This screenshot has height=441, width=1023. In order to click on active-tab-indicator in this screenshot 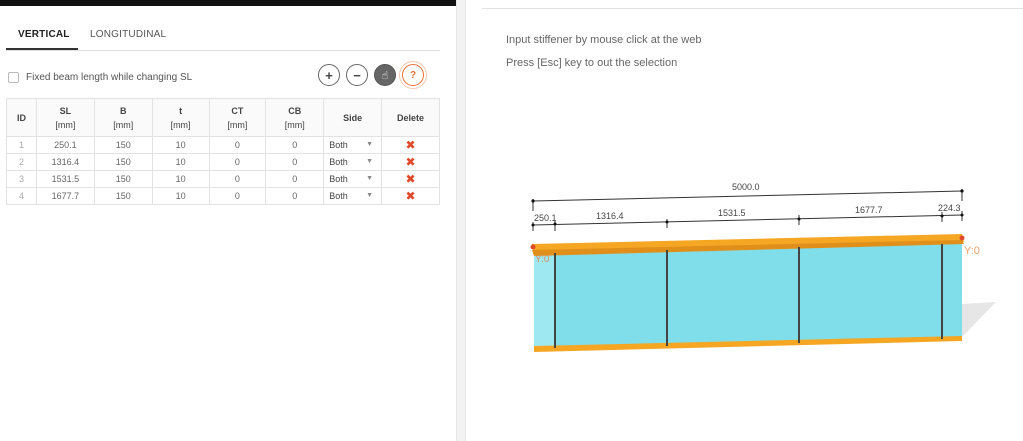, I will do `click(42, 49)`.